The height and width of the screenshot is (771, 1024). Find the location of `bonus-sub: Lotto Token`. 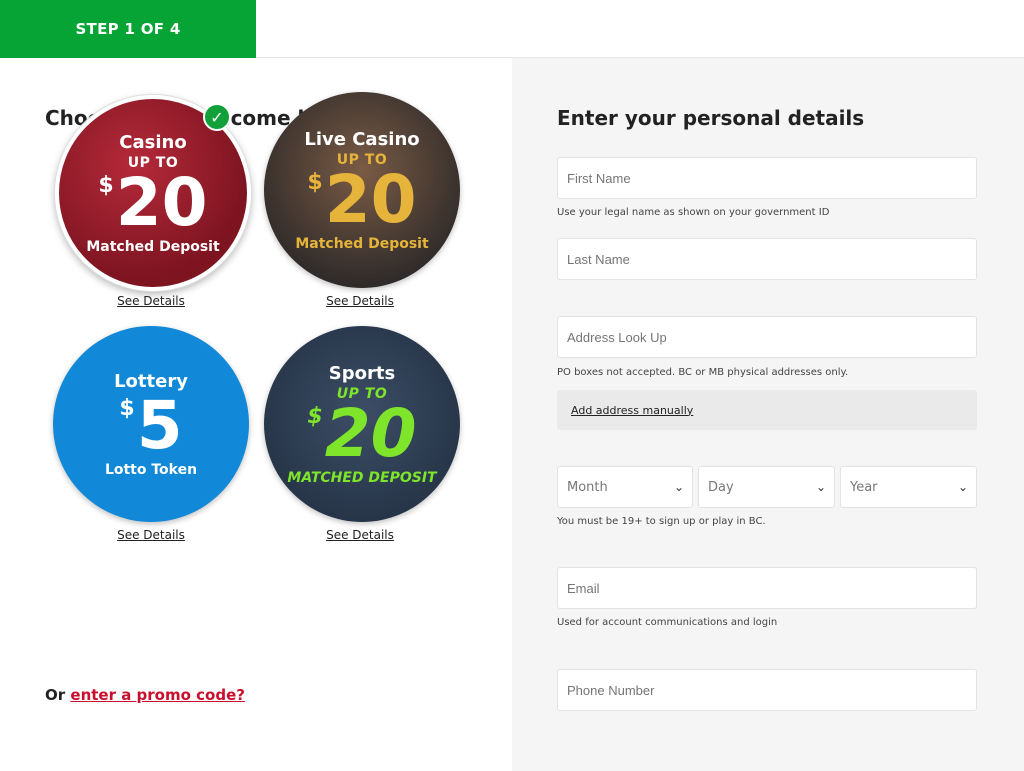

bonus-sub: Lotto Token is located at coordinates (151, 469).